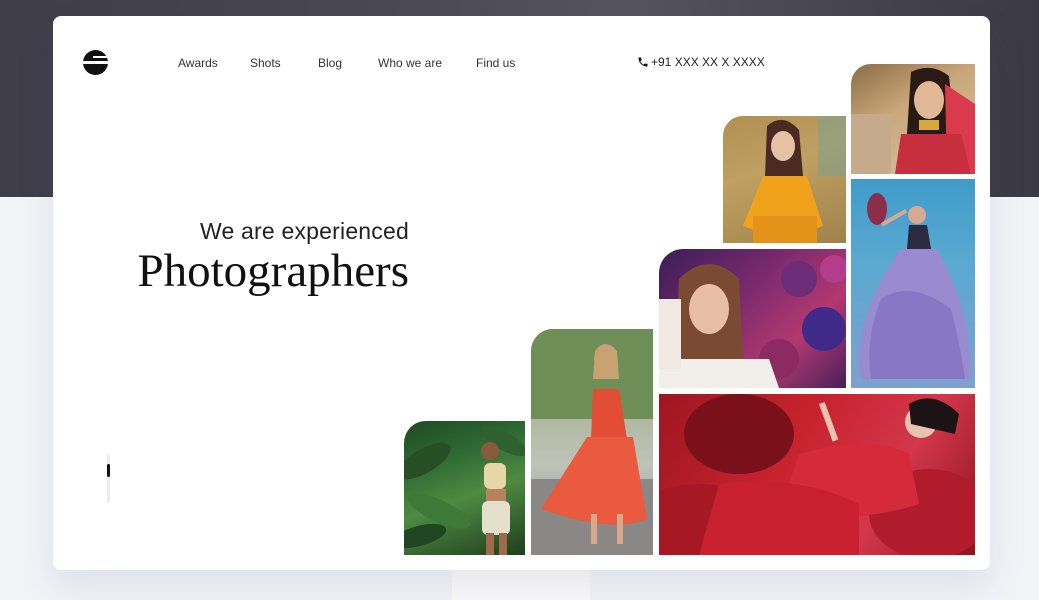  I want to click on gallery-photo-purple-flowers, so click(752, 318).